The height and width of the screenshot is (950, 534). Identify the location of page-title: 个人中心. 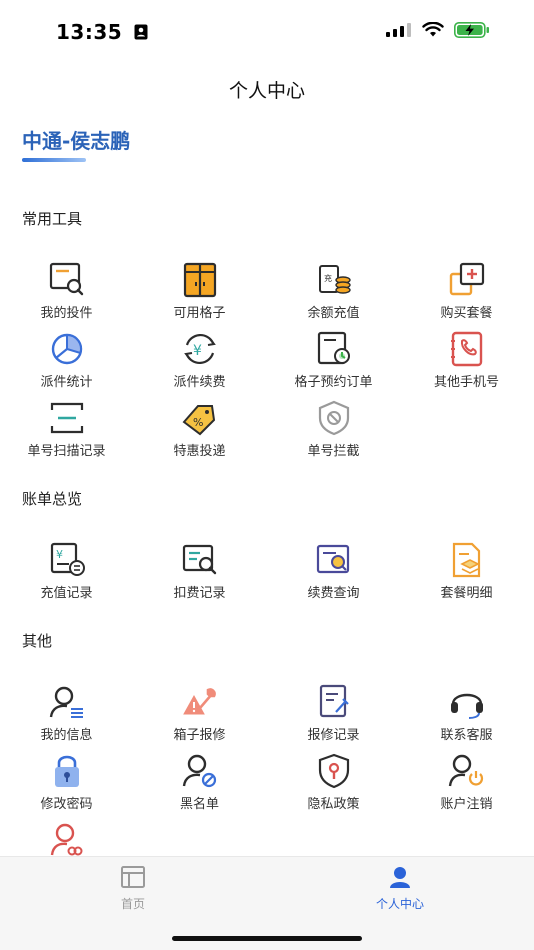
(266, 91).